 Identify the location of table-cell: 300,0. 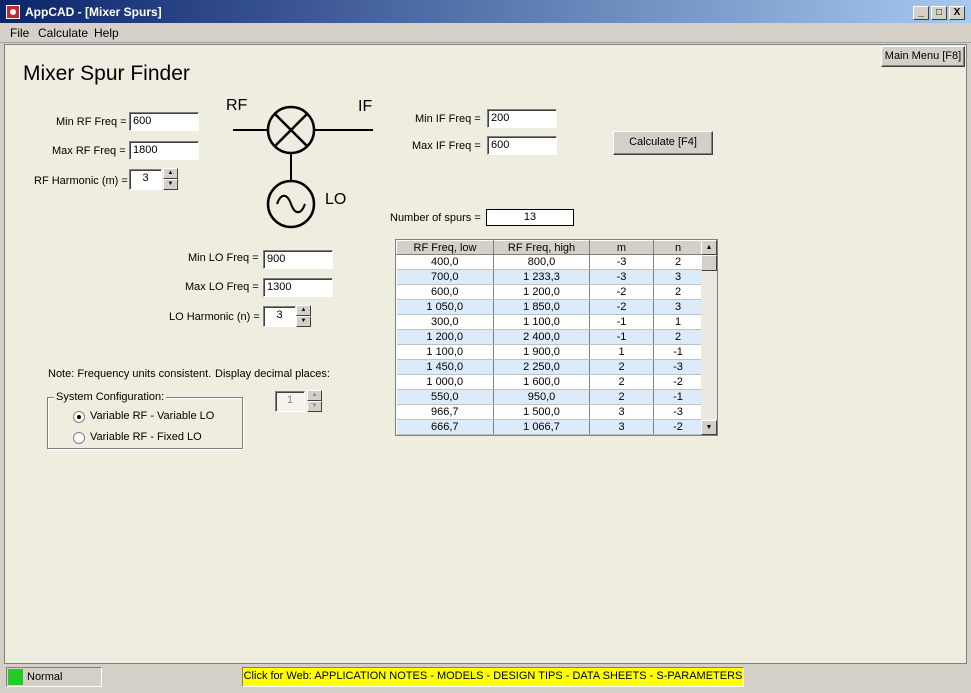
(445, 322).